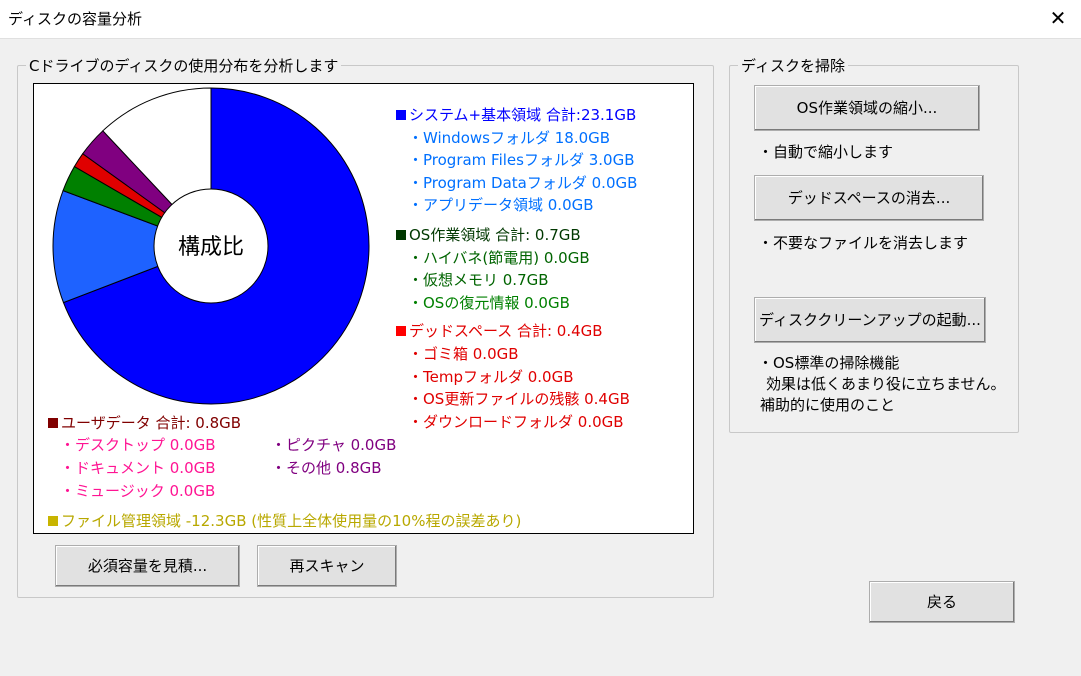  What do you see at coordinates (53, 423) in the screenshot?
I see `user-legend-marker` at bounding box center [53, 423].